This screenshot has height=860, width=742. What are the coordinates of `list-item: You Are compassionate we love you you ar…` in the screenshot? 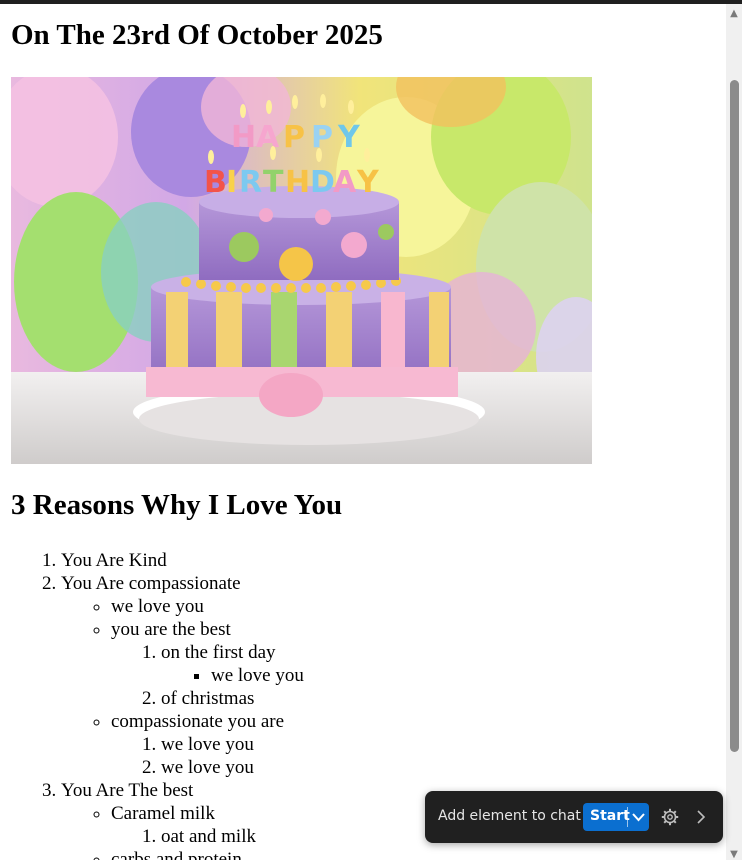 It's located at (182, 675).